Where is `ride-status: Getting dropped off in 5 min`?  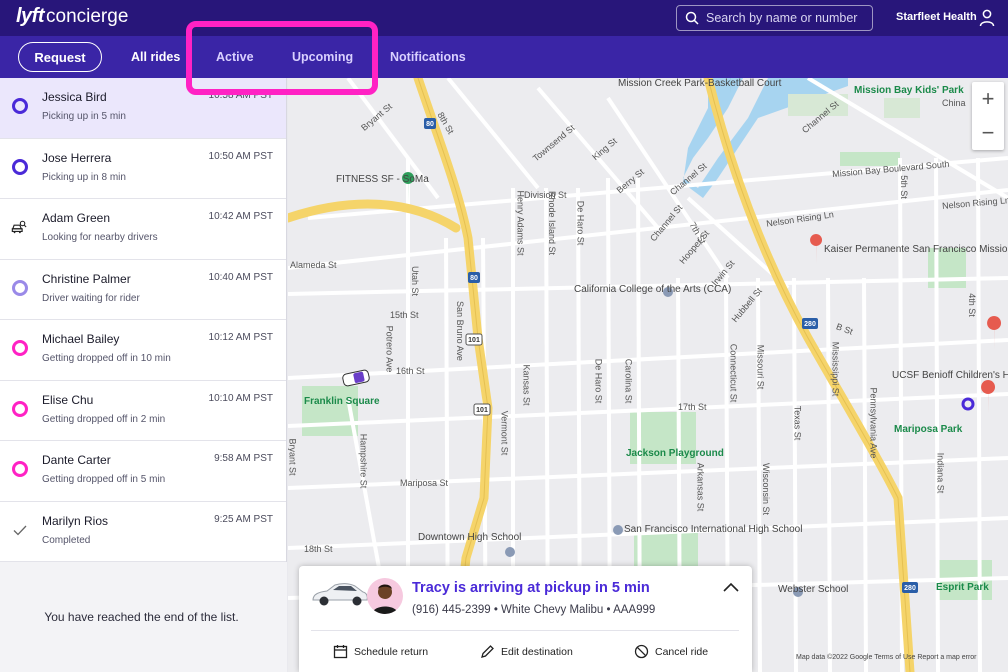
ride-status: Getting dropped off in 5 min is located at coordinates (104, 479).